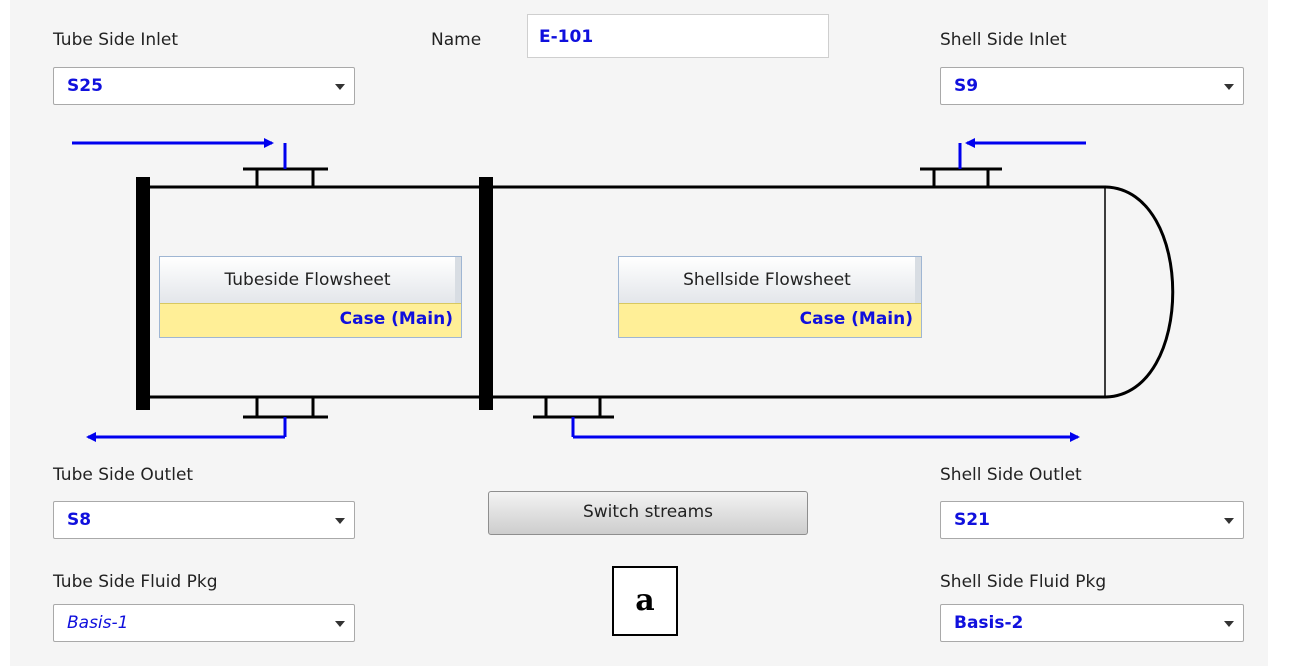 The image size is (1290, 666). I want to click on tube-fluid-pkg-value: Basis-1, so click(98, 623).